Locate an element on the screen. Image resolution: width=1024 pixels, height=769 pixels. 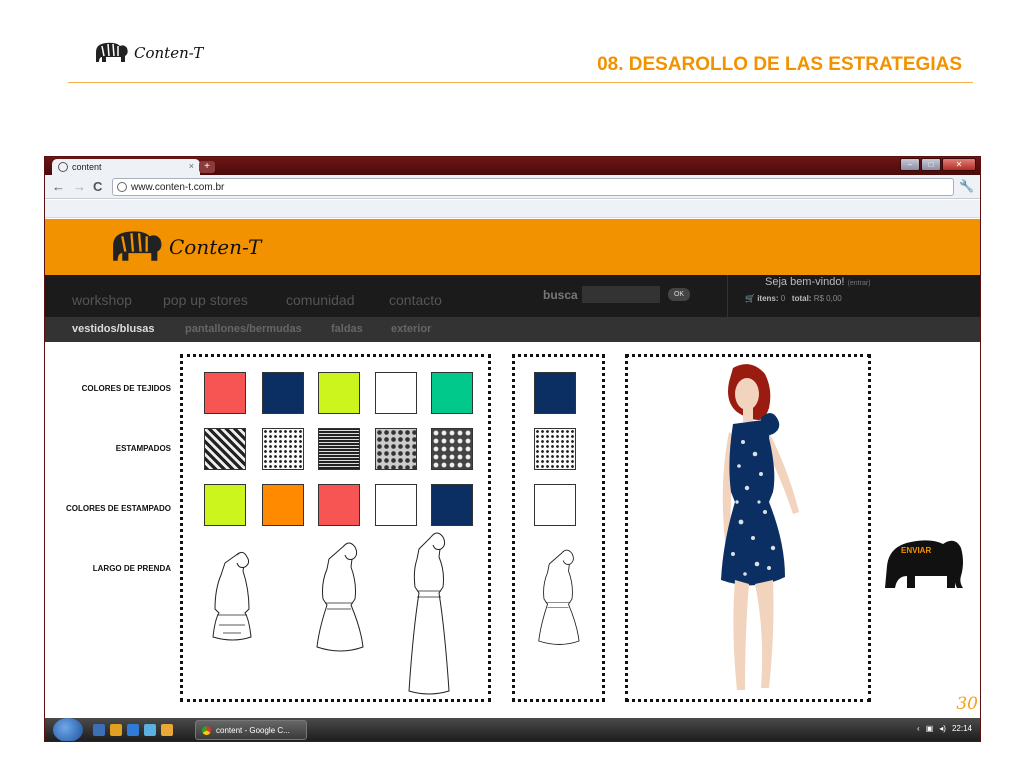
close-icon: × is located at coordinates (191, 166).